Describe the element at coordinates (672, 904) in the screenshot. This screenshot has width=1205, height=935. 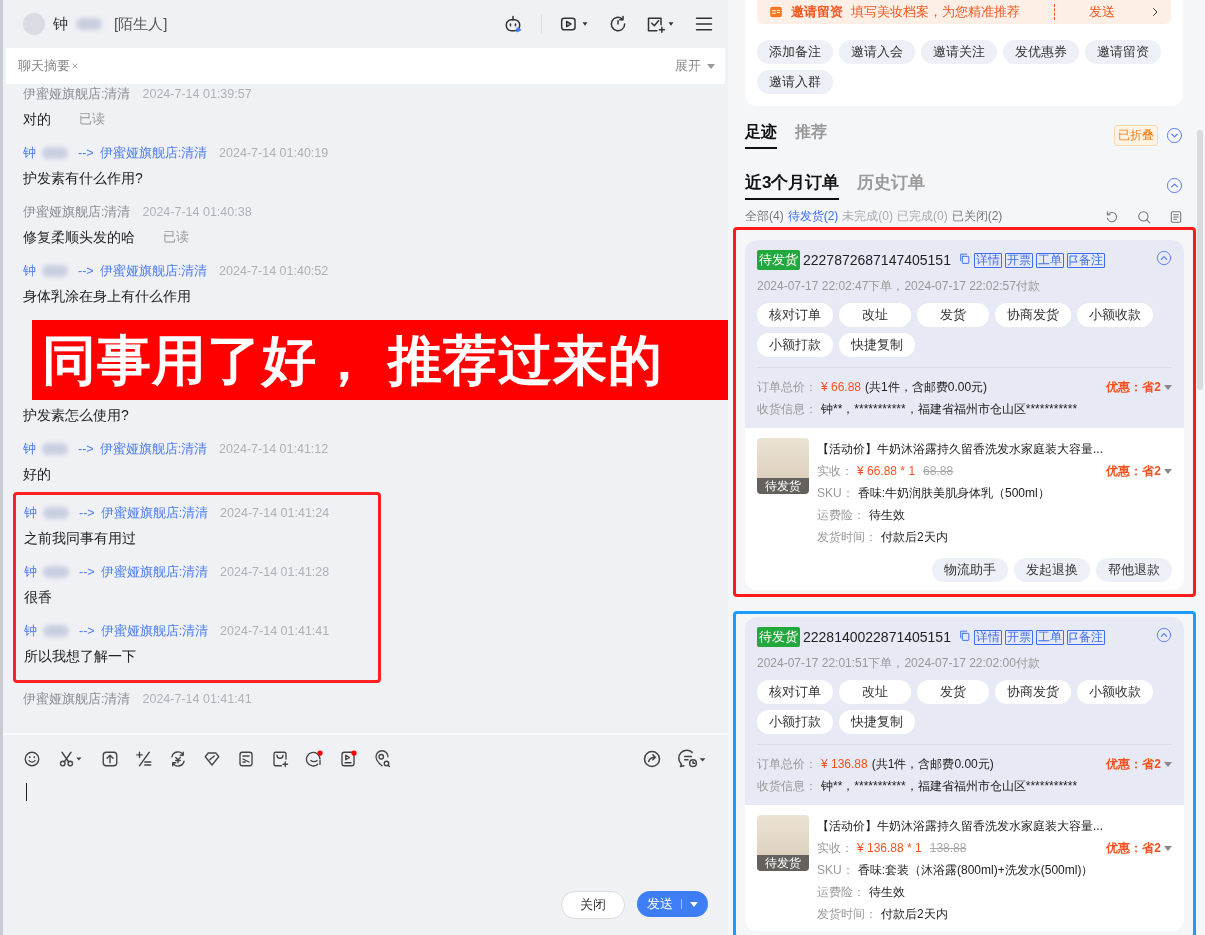
I see `send-button: 发送` at that location.